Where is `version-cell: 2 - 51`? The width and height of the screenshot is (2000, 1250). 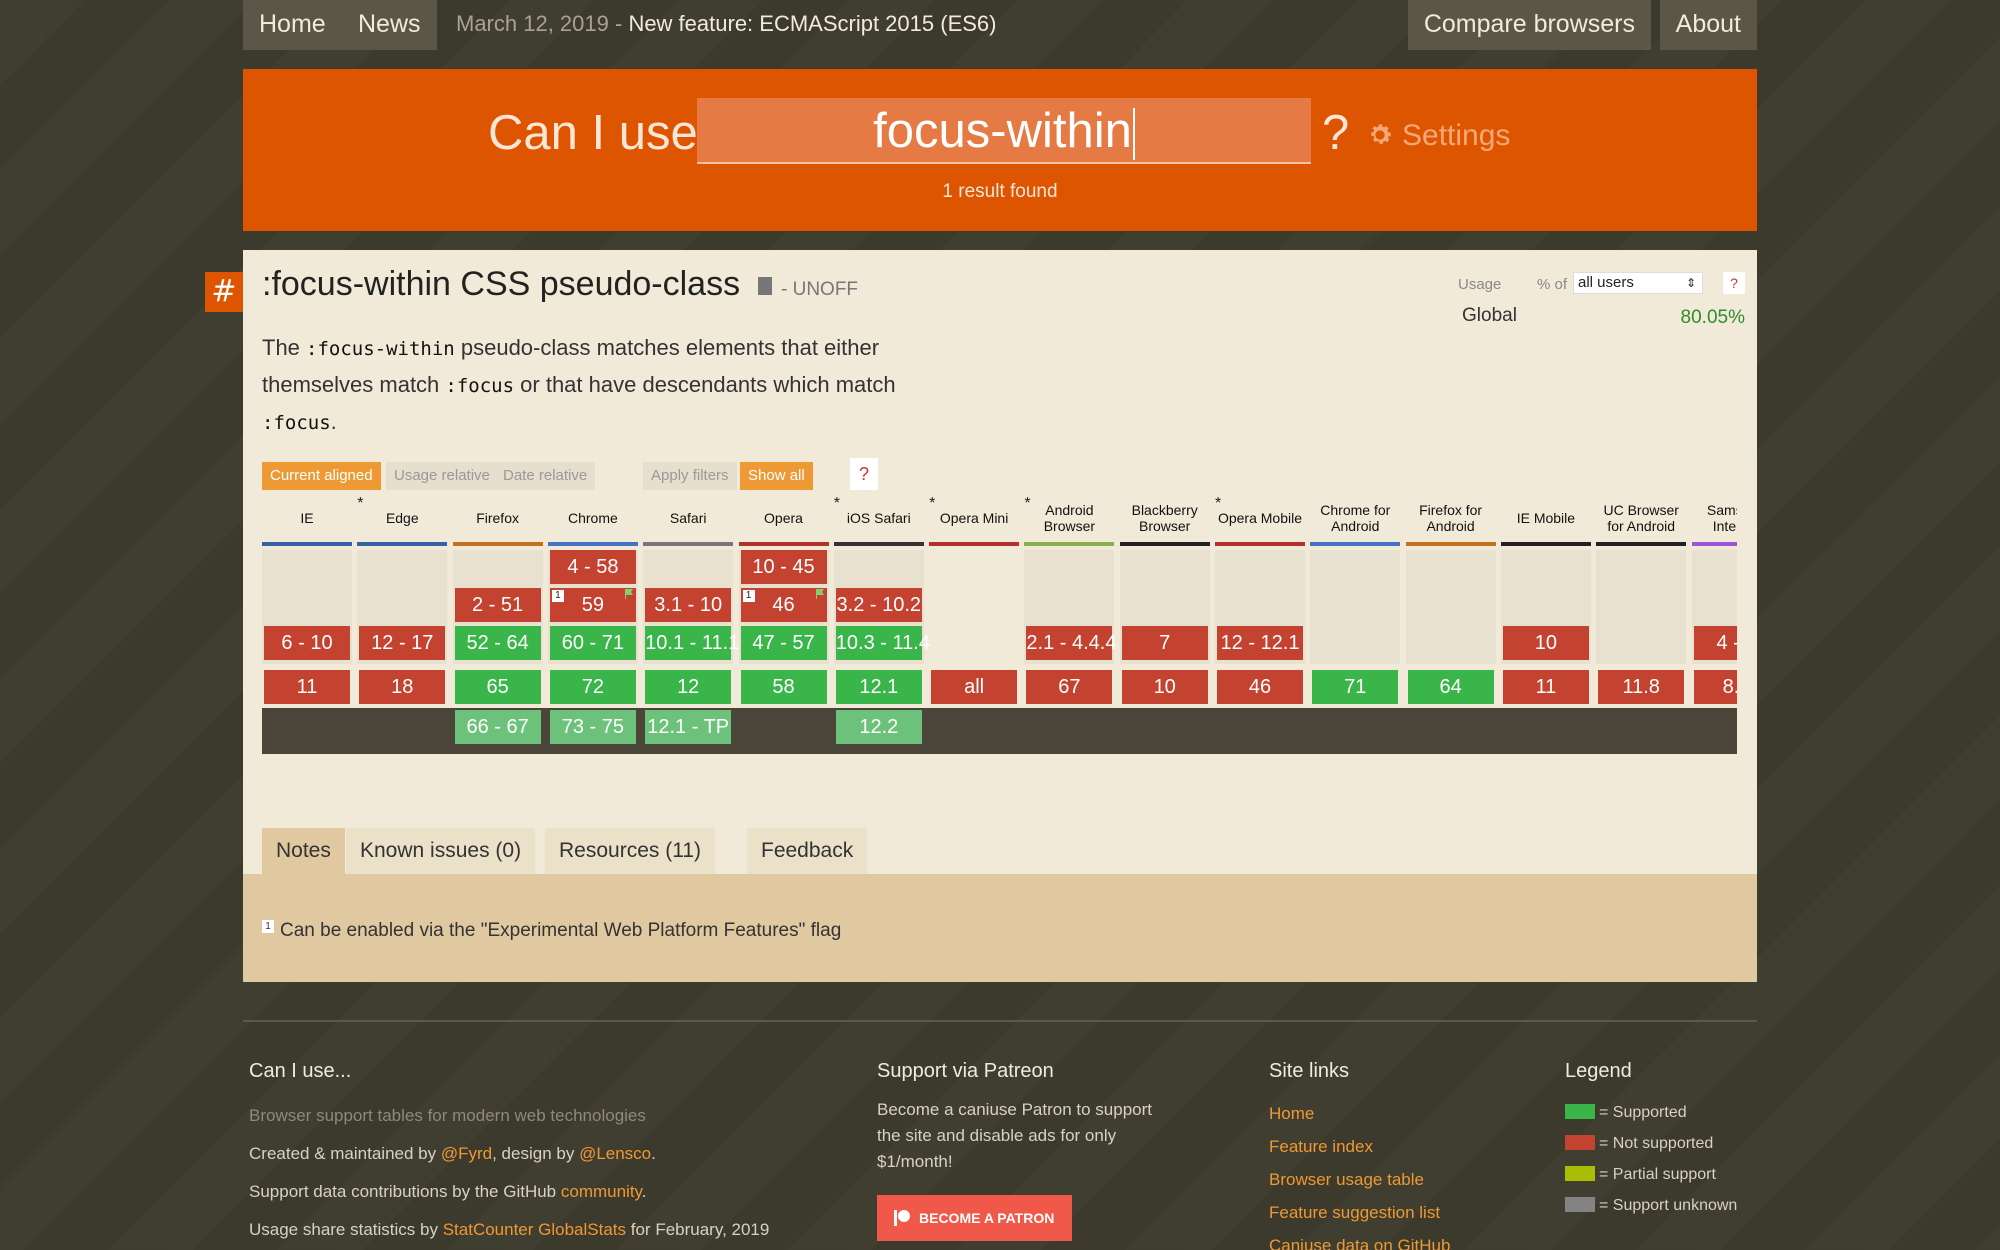
version-cell: 2 - 51 is located at coordinates (497, 605).